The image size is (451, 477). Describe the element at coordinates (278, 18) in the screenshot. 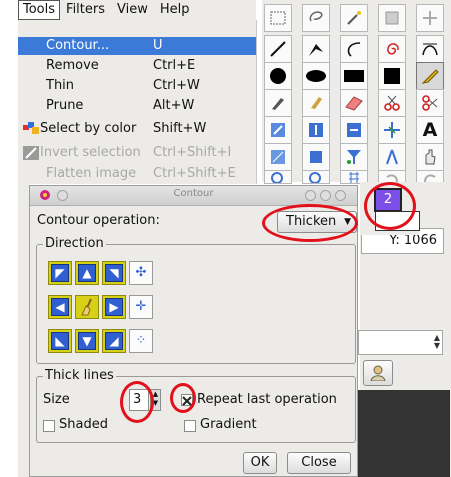

I see `rect-select-icon` at that location.